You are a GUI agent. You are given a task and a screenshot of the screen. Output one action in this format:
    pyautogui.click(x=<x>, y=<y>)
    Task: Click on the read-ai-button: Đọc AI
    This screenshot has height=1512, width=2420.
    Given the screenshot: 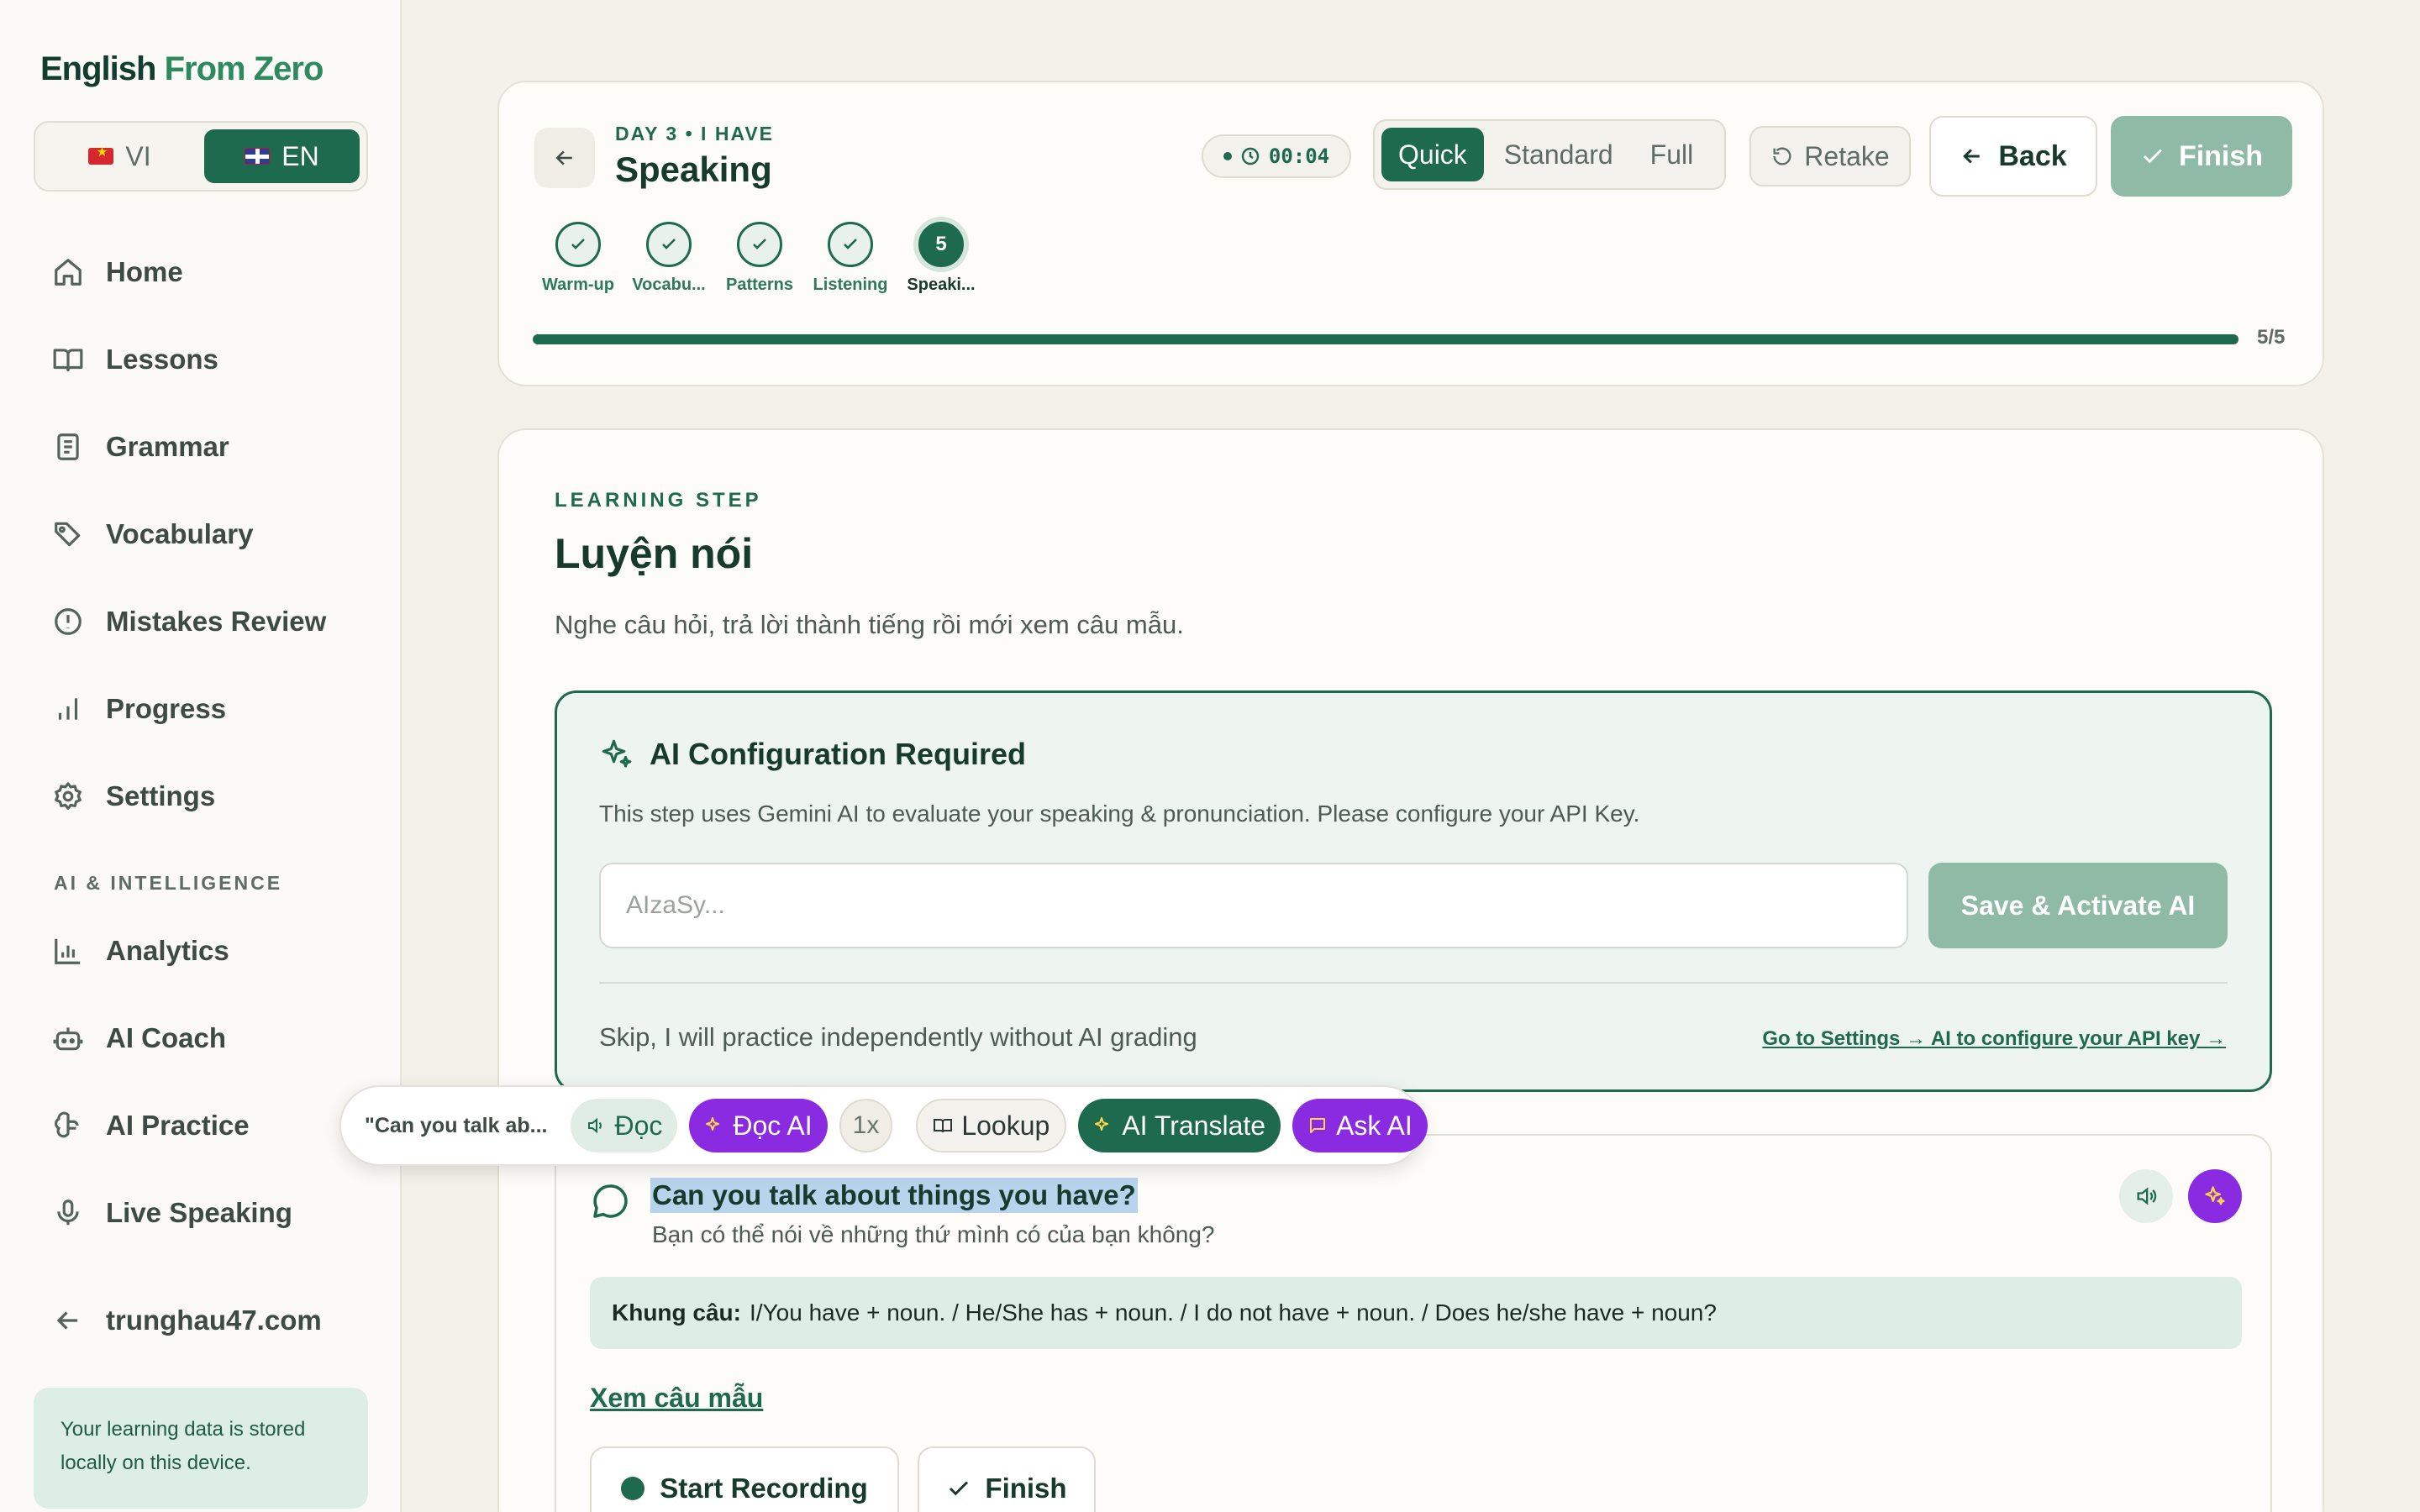 What is the action you would take?
    pyautogui.click(x=758, y=1125)
    